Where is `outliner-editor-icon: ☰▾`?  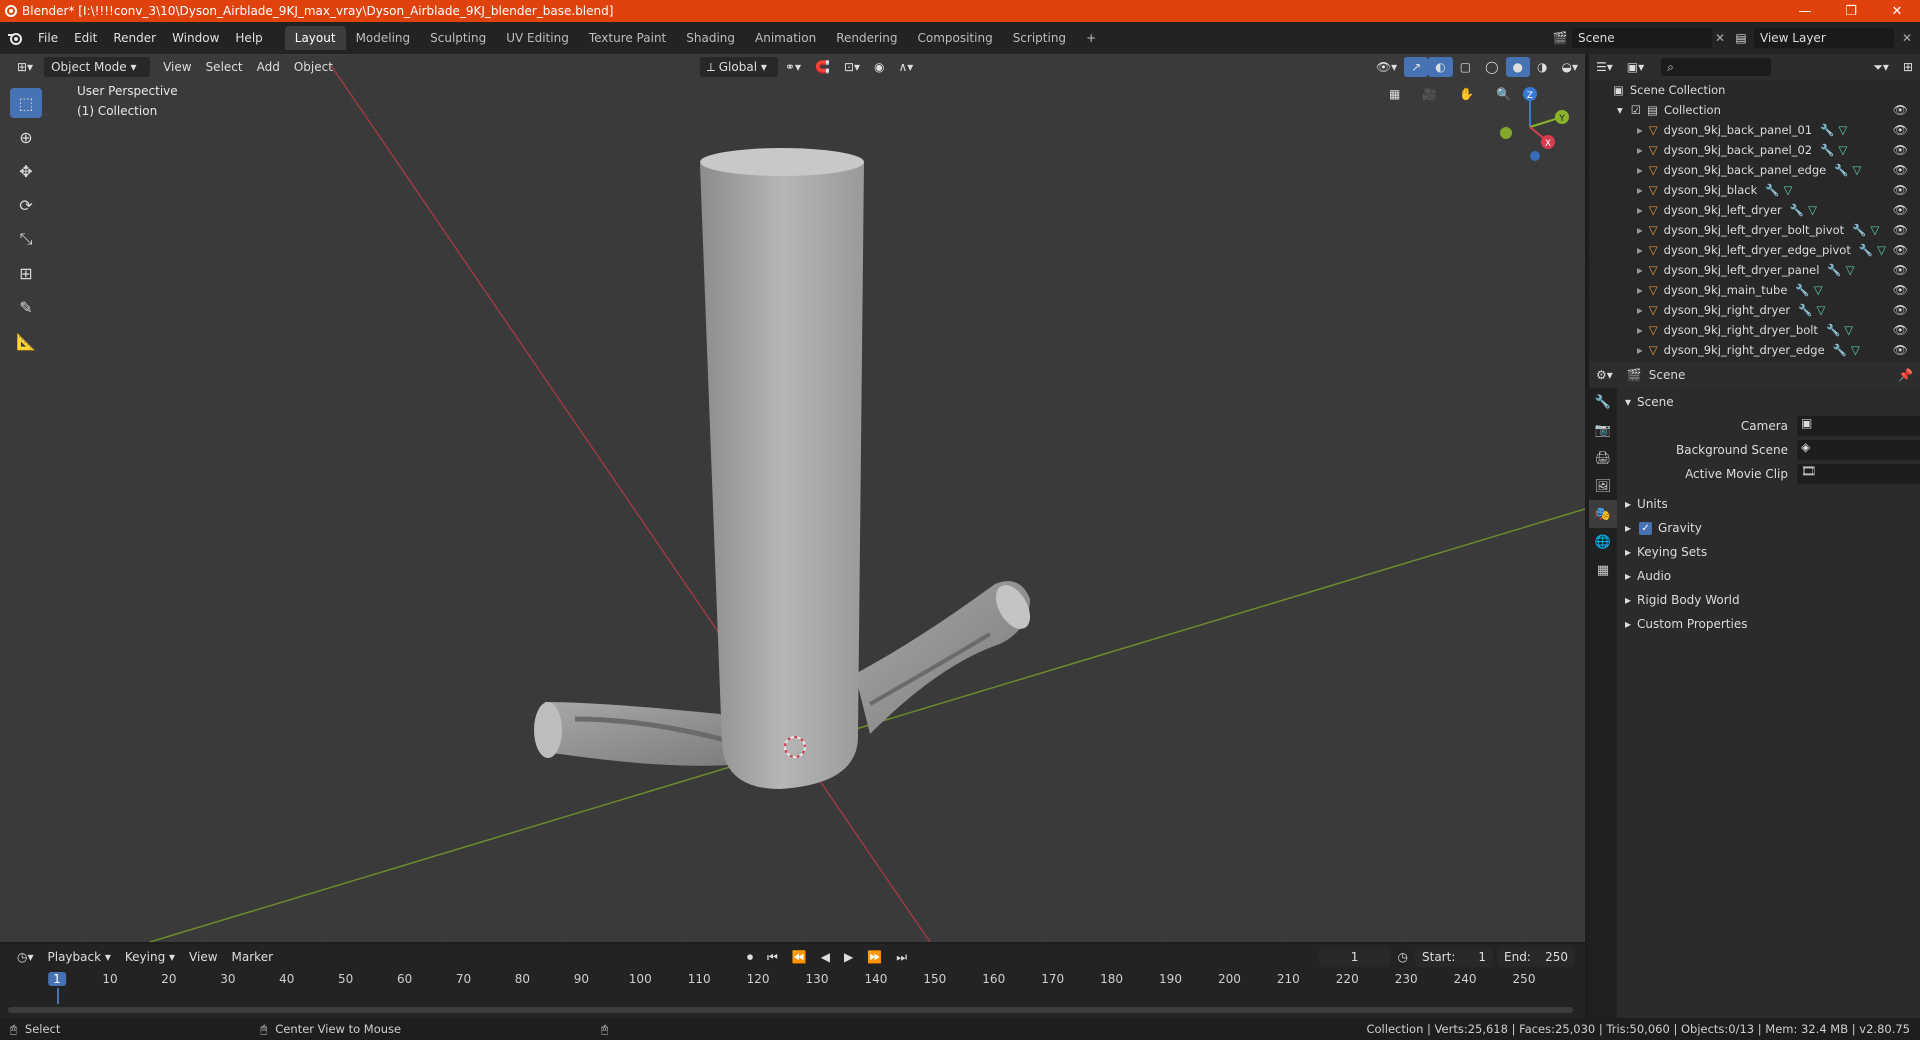
outliner-editor-icon: ☰▾ is located at coordinates (1604, 67).